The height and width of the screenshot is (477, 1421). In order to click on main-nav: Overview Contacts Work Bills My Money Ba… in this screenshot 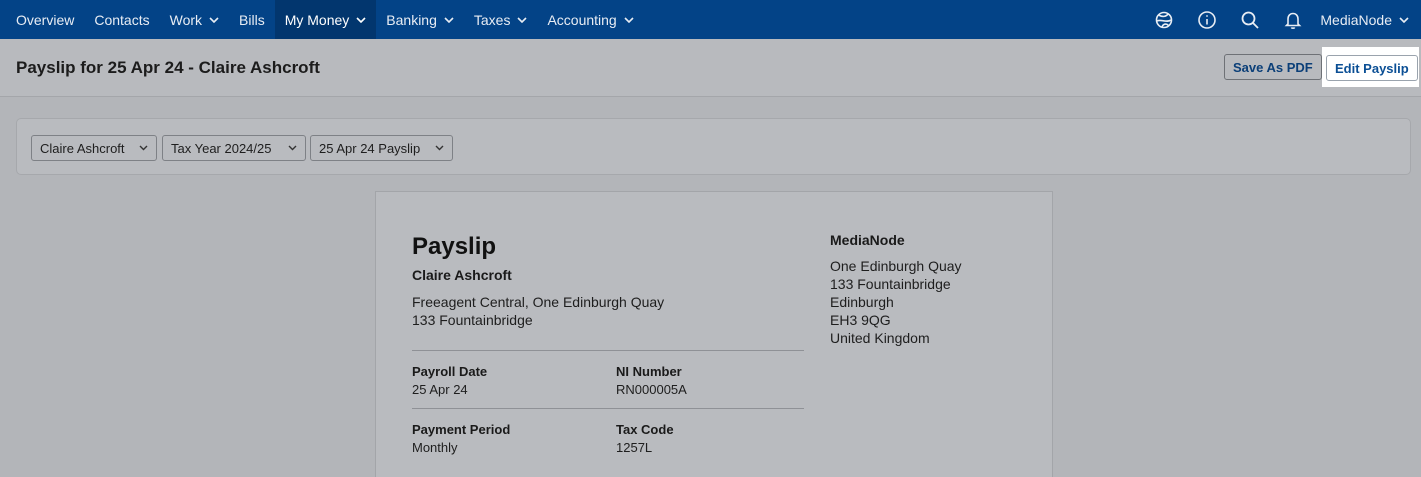, I will do `click(322, 19)`.